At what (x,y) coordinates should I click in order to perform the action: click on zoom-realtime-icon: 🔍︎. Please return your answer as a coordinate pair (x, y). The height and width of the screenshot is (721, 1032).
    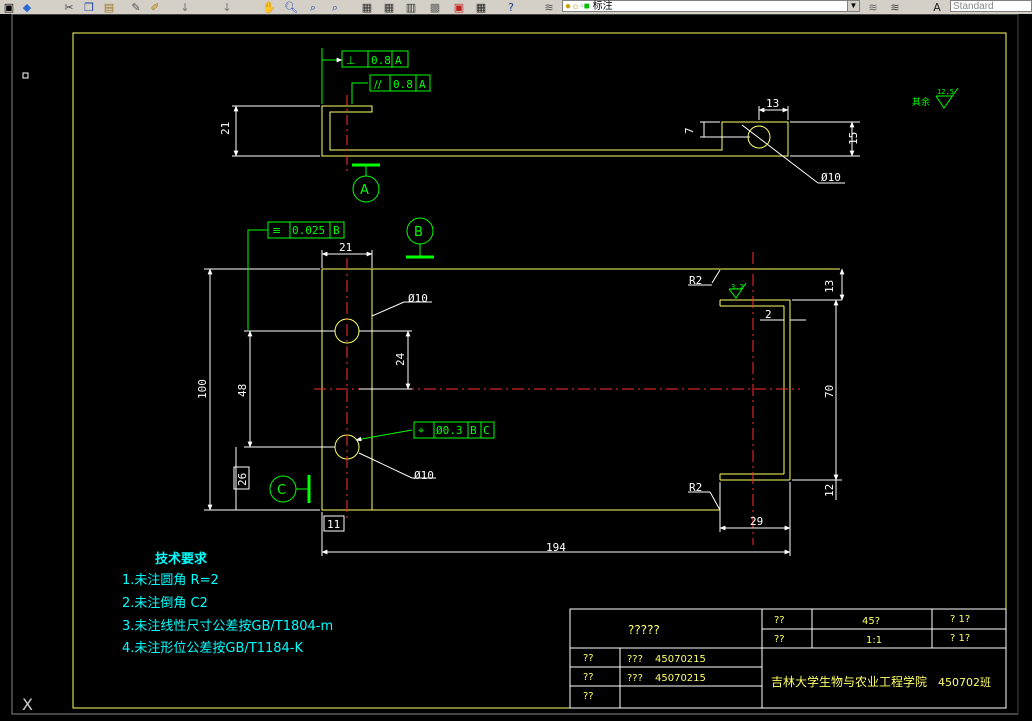
    Looking at the image, I should click on (291, 7).